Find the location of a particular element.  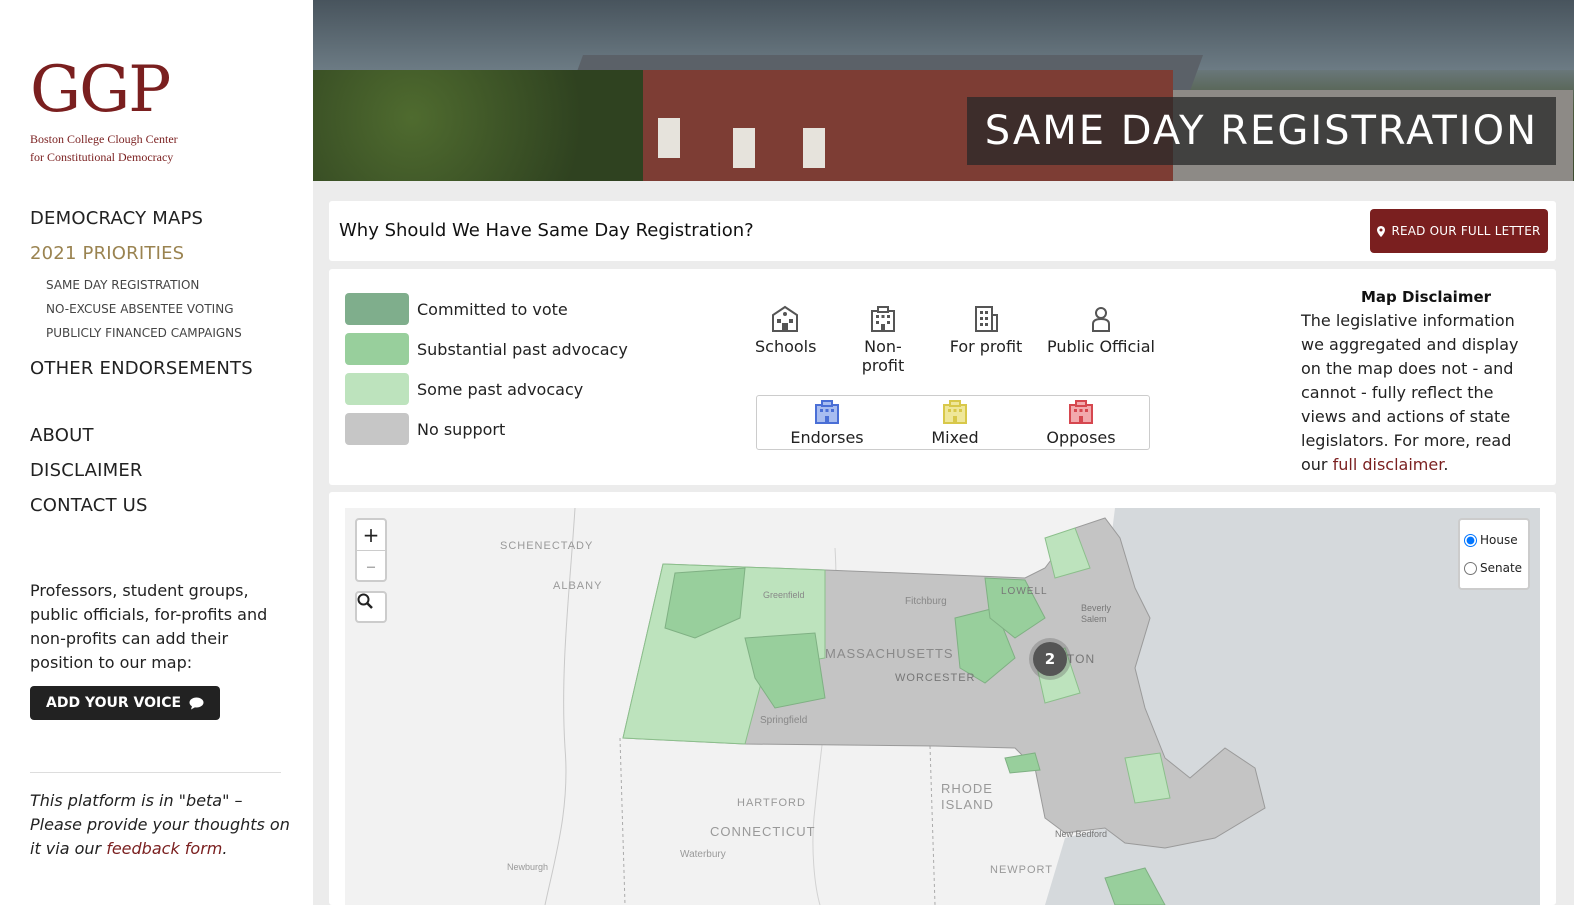

map-label: HARTFORD is located at coordinates (771, 803).